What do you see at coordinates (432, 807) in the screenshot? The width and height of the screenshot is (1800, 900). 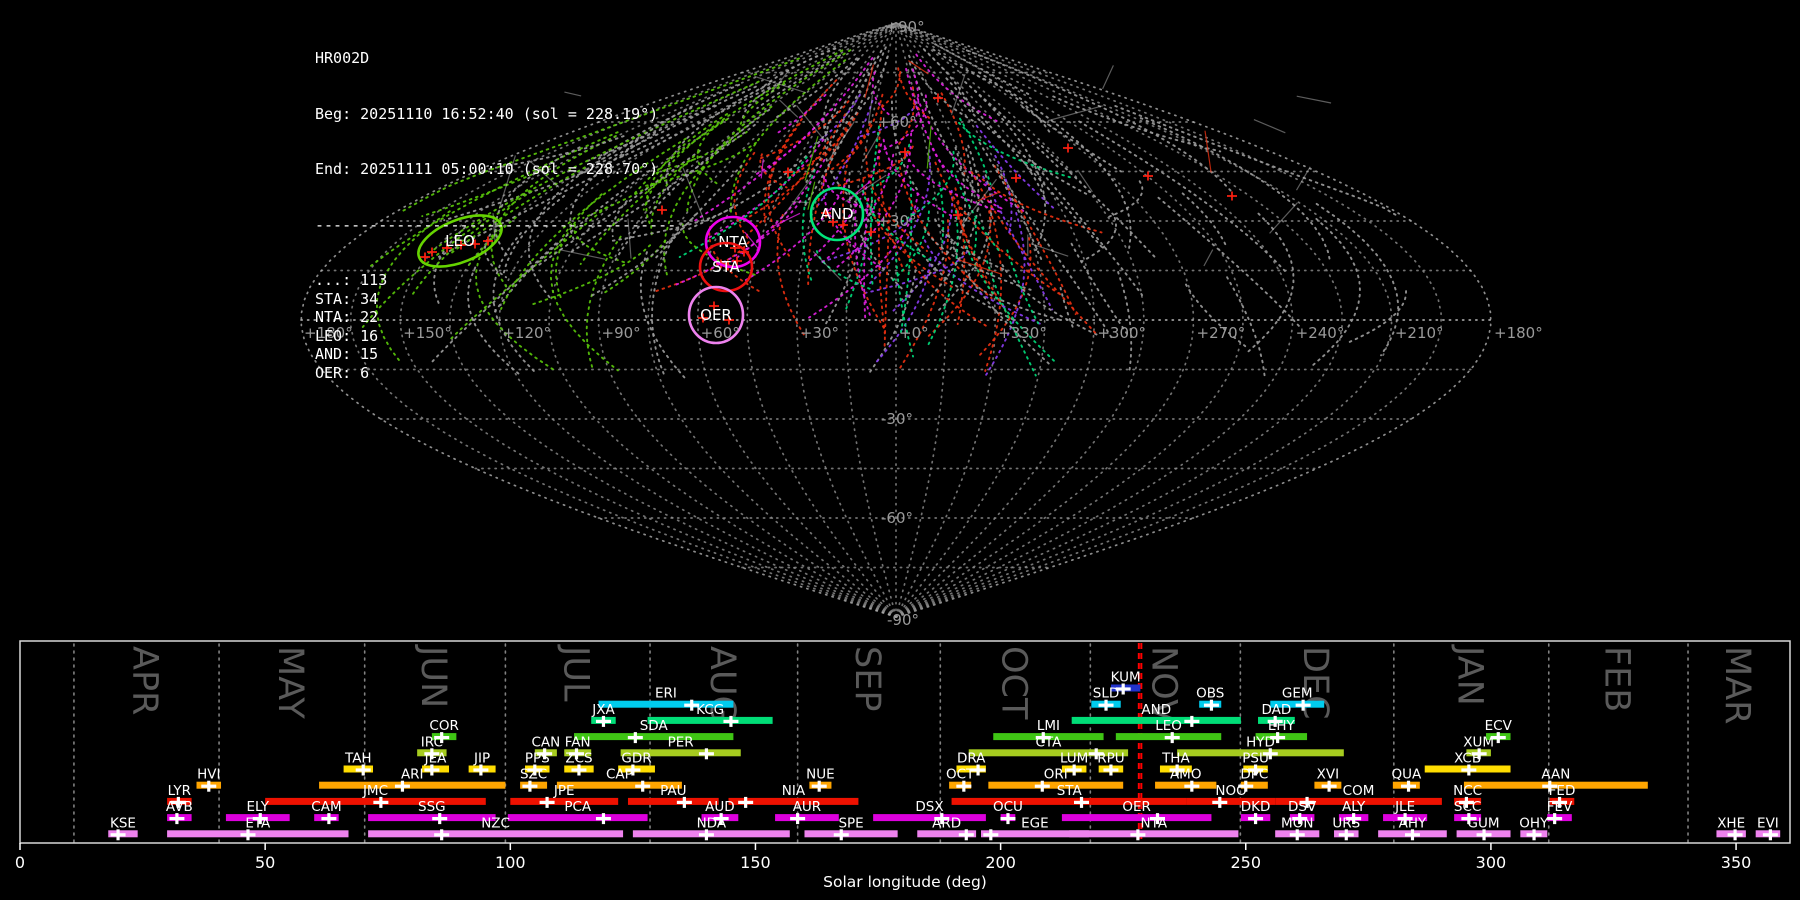 I see `shower-label: SSG` at bounding box center [432, 807].